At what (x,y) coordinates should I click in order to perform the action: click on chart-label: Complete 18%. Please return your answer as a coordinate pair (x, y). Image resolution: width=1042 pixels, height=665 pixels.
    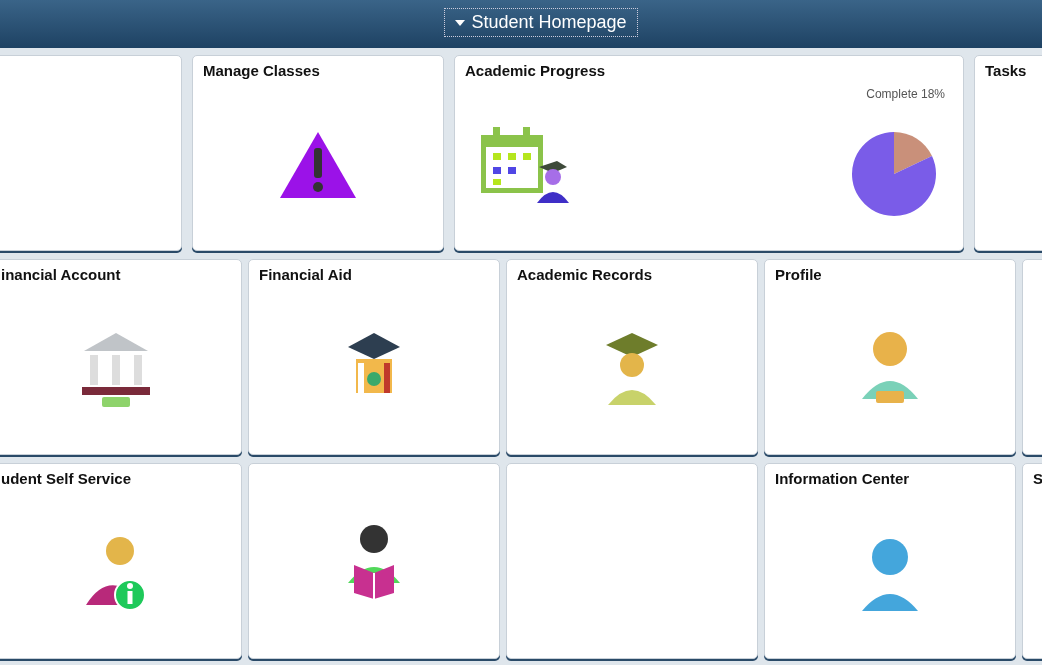
    Looking at the image, I should click on (905, 94).